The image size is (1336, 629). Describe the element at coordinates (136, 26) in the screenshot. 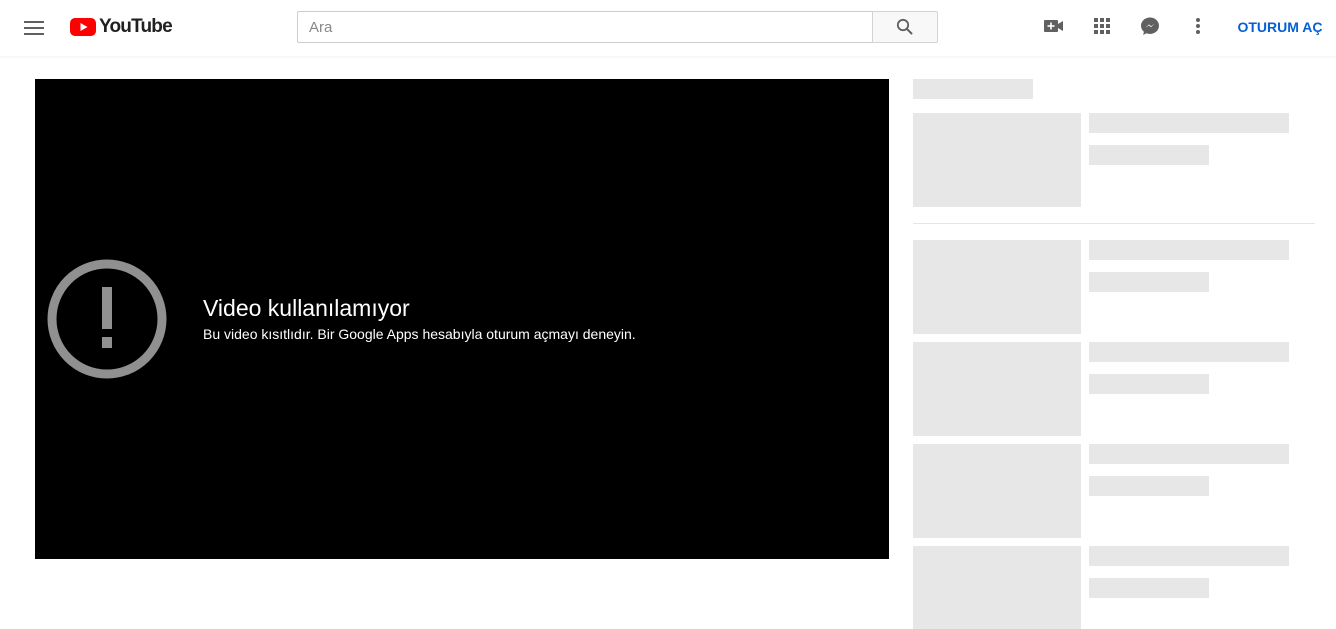

I see `logo-text: YouTube` at that location.